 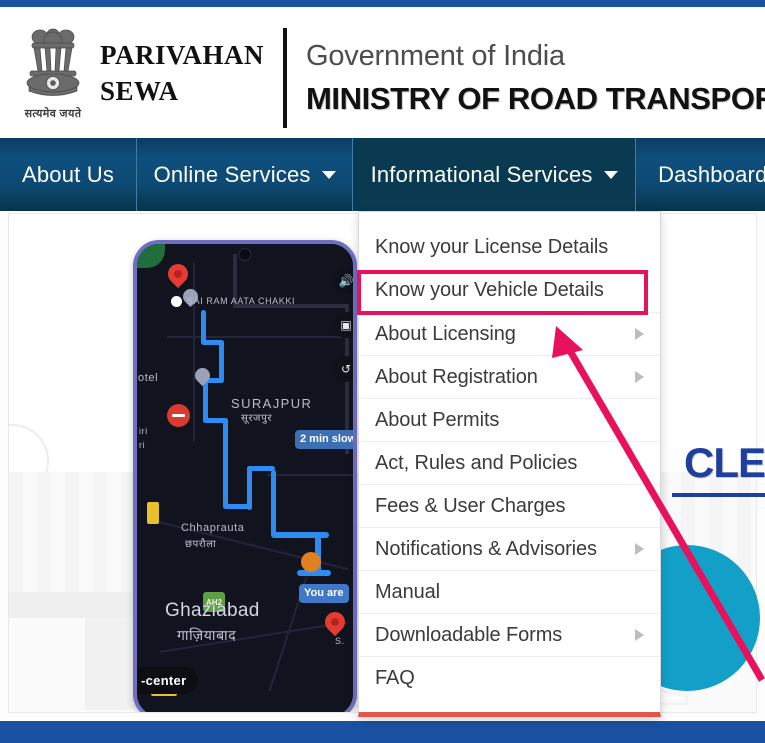 What do you see at coordinates (324, 593) in the screenshot?
I see `you-are-chip: You are` at bounding box center [324, 593].